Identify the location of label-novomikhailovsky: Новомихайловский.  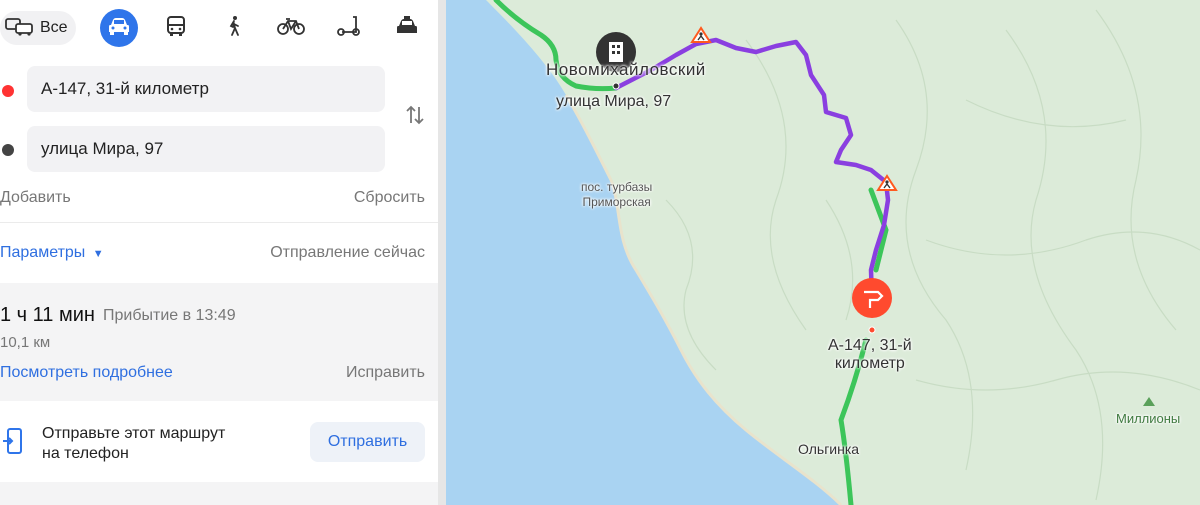
(626, 69).